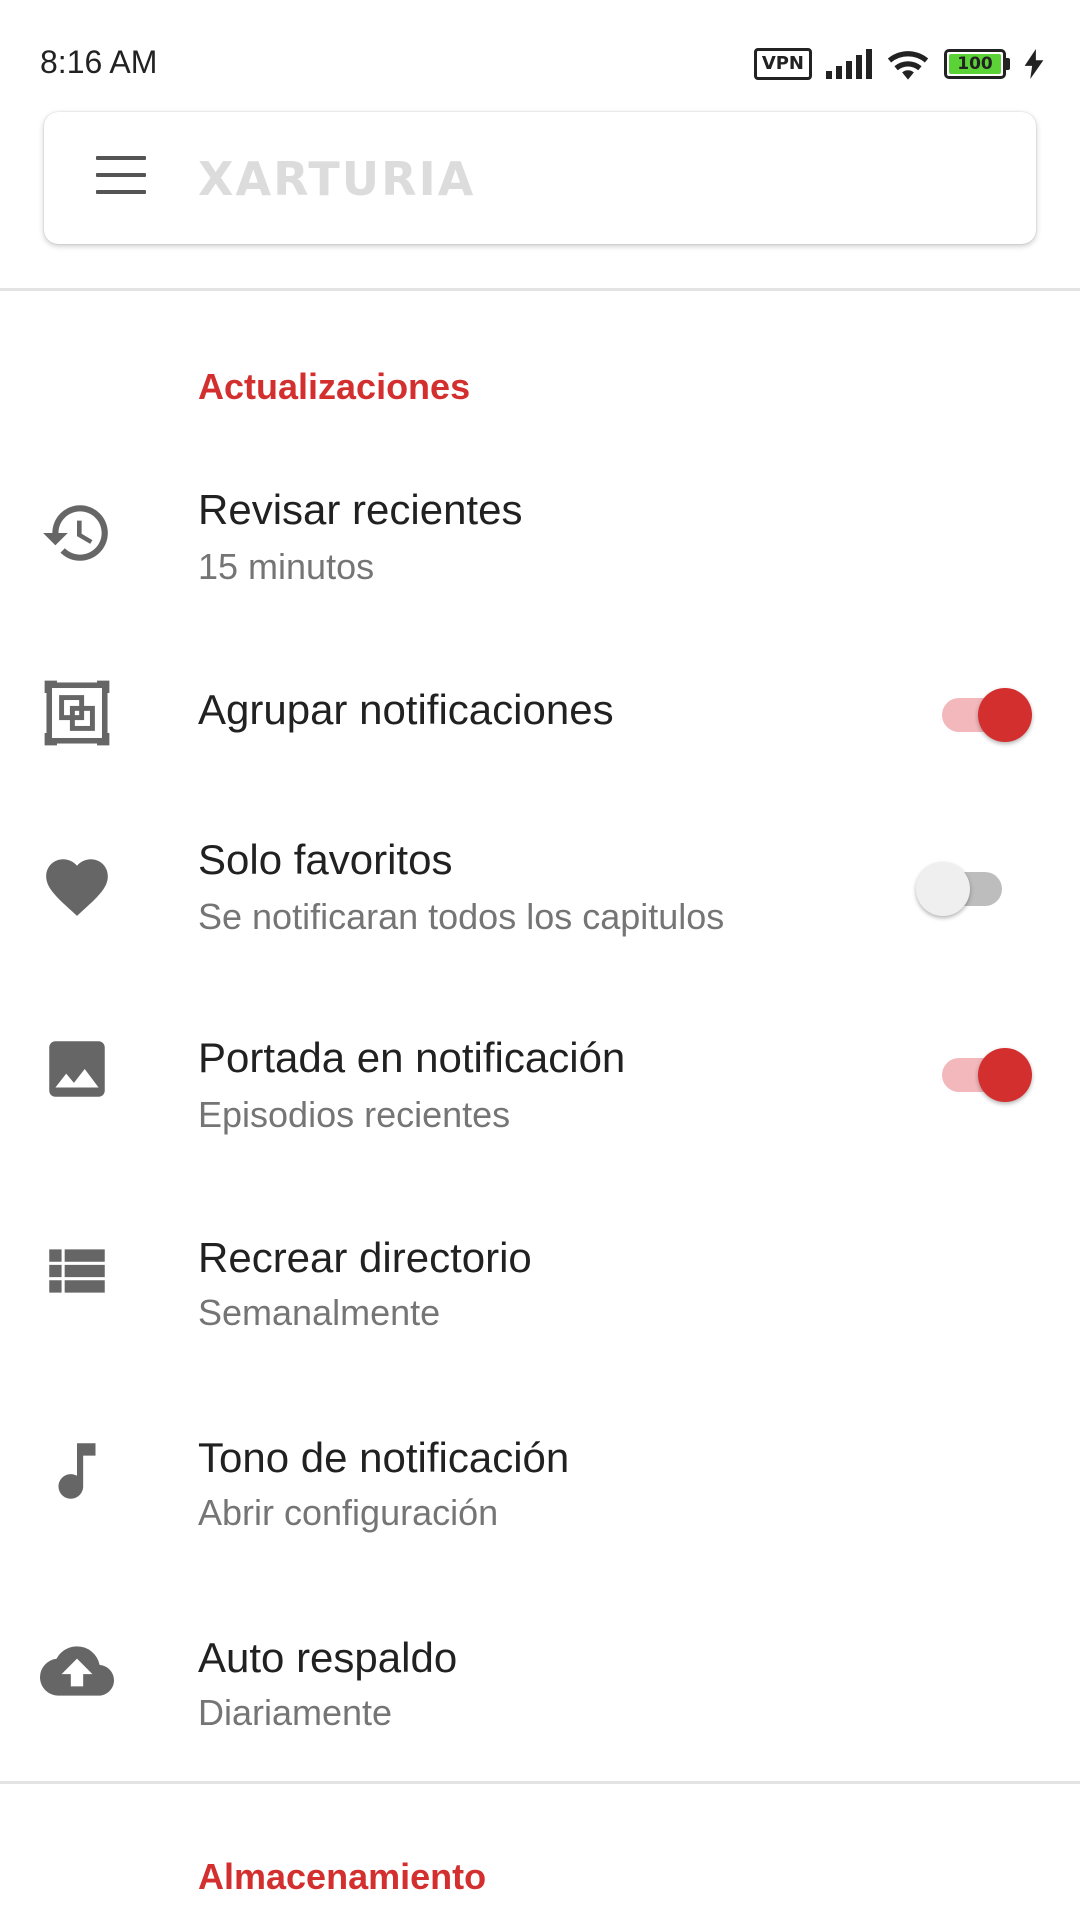  I want to click on menu-icon, so click(122, 177).